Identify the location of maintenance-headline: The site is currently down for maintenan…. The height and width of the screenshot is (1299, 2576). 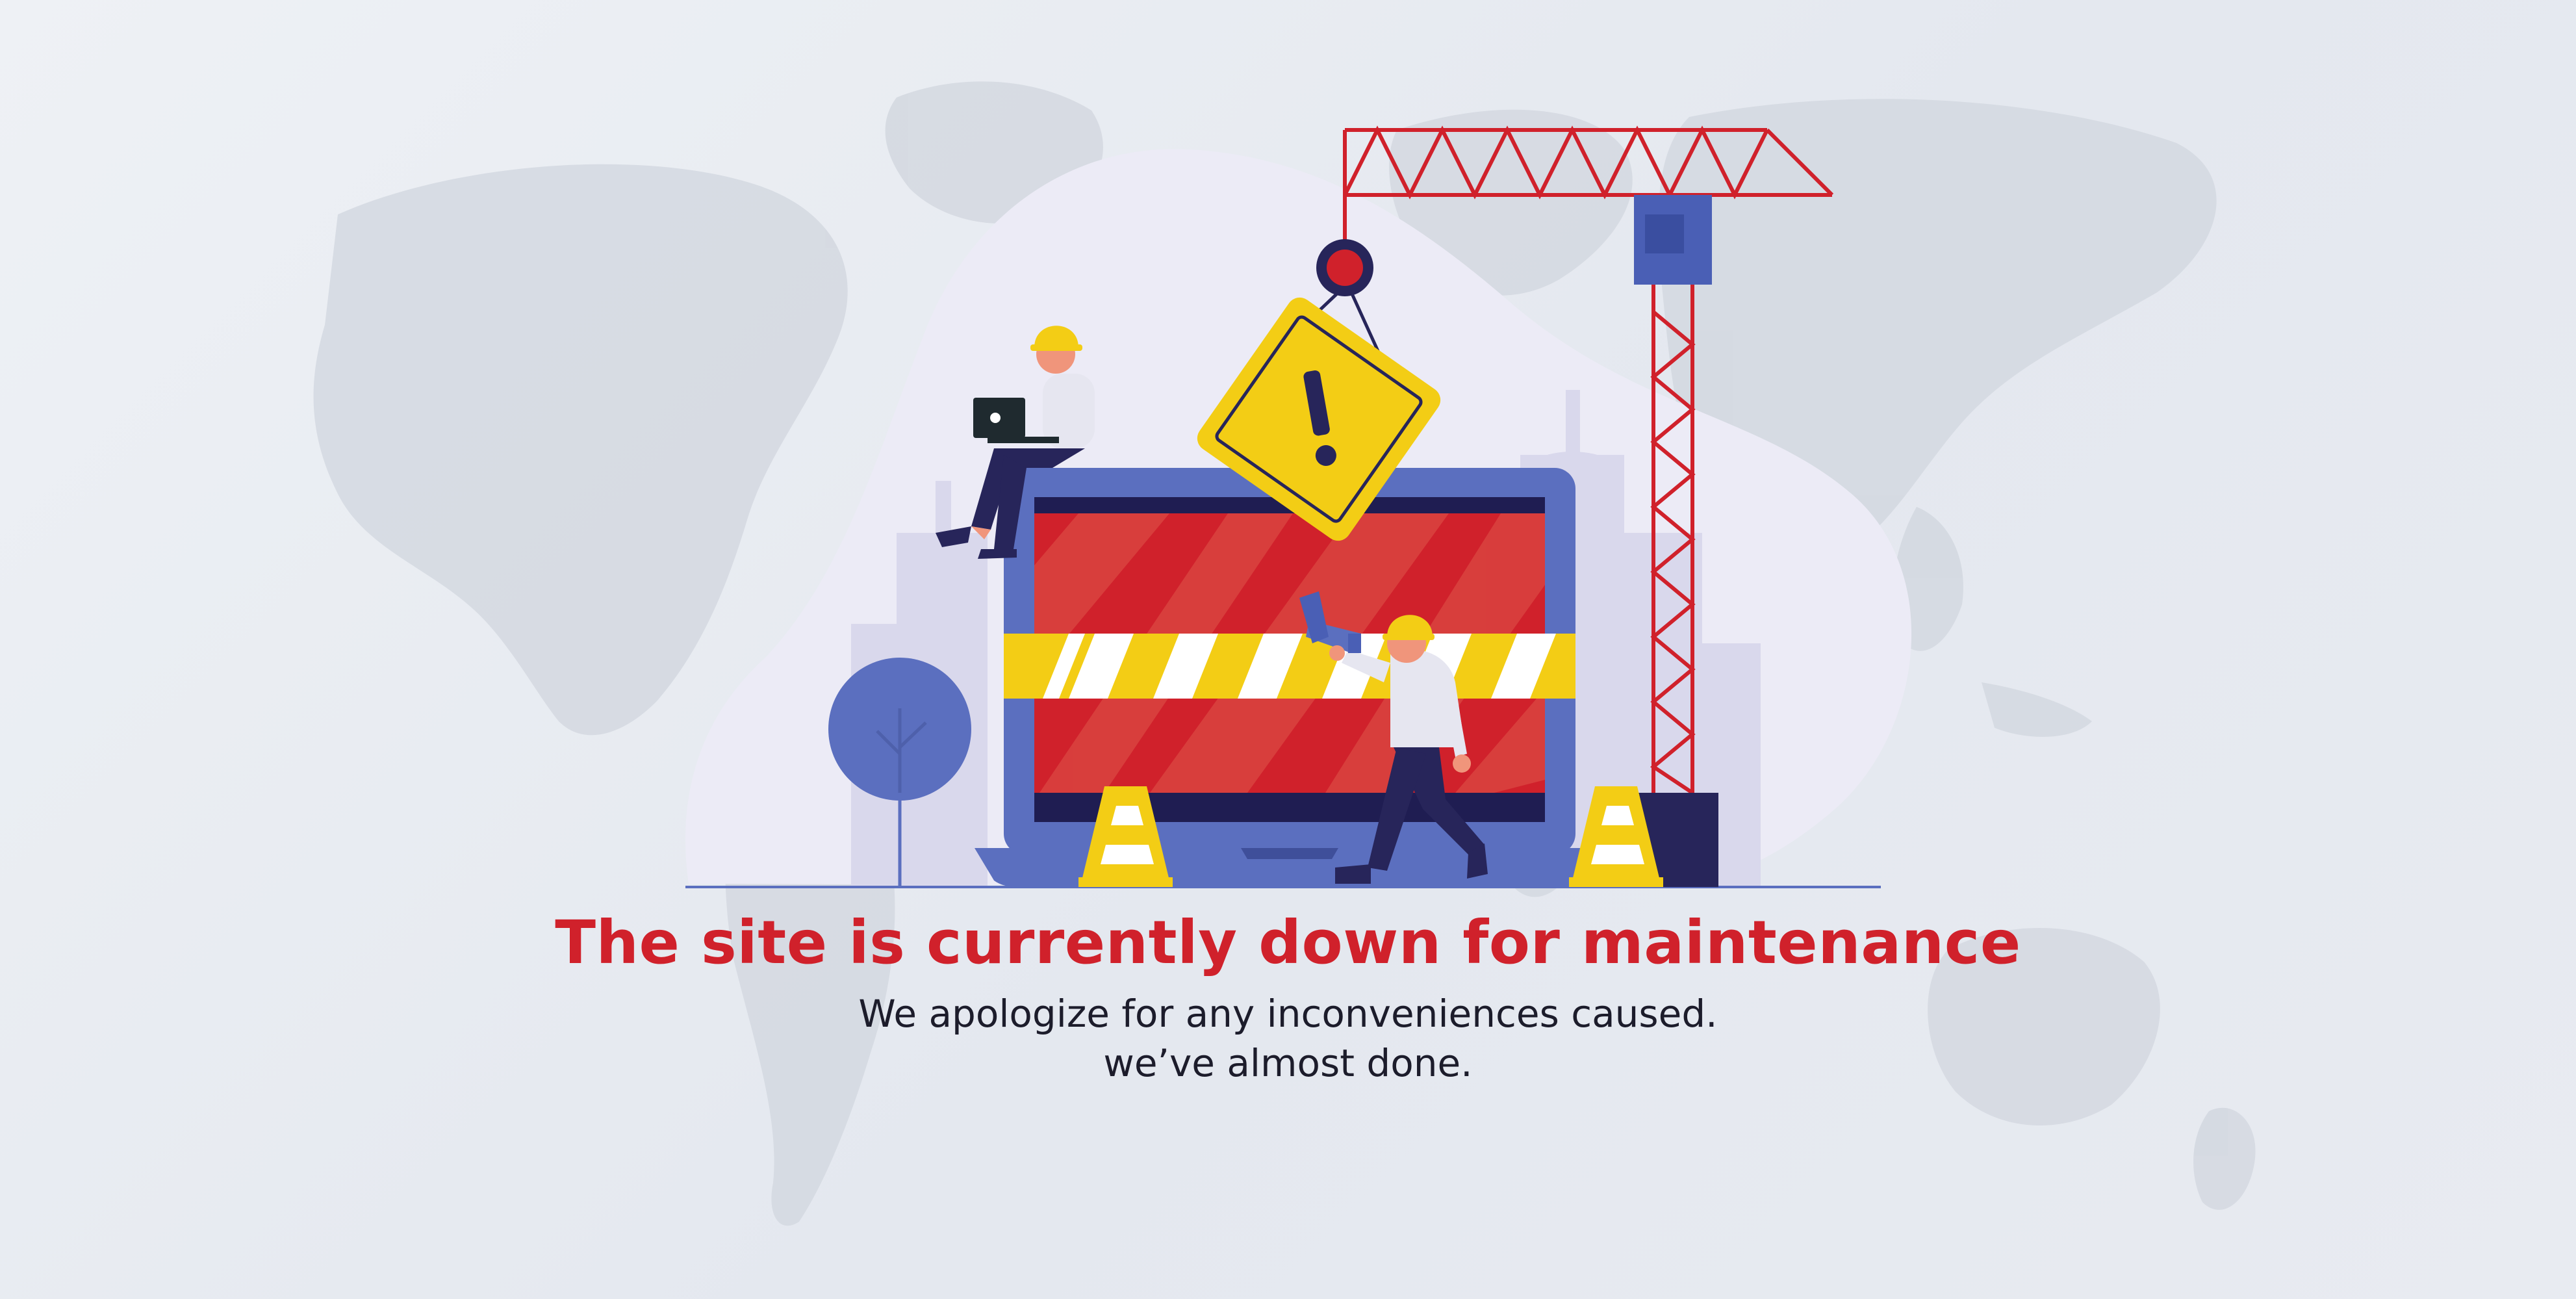
(1288, 942).